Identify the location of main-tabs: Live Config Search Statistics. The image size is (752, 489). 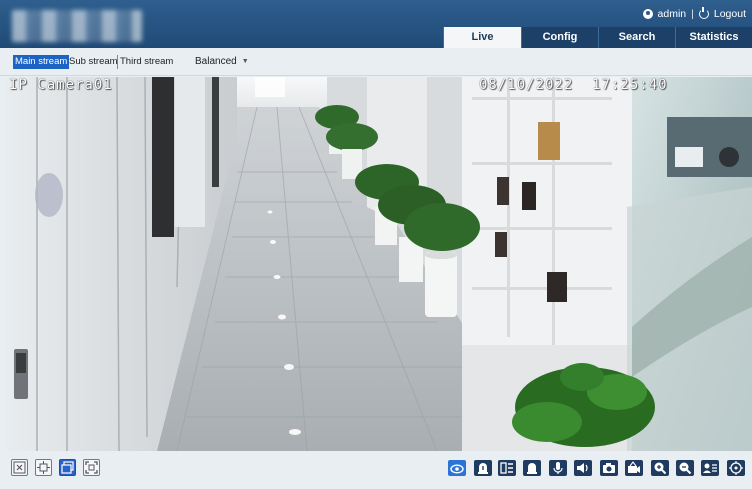
(597, 37).